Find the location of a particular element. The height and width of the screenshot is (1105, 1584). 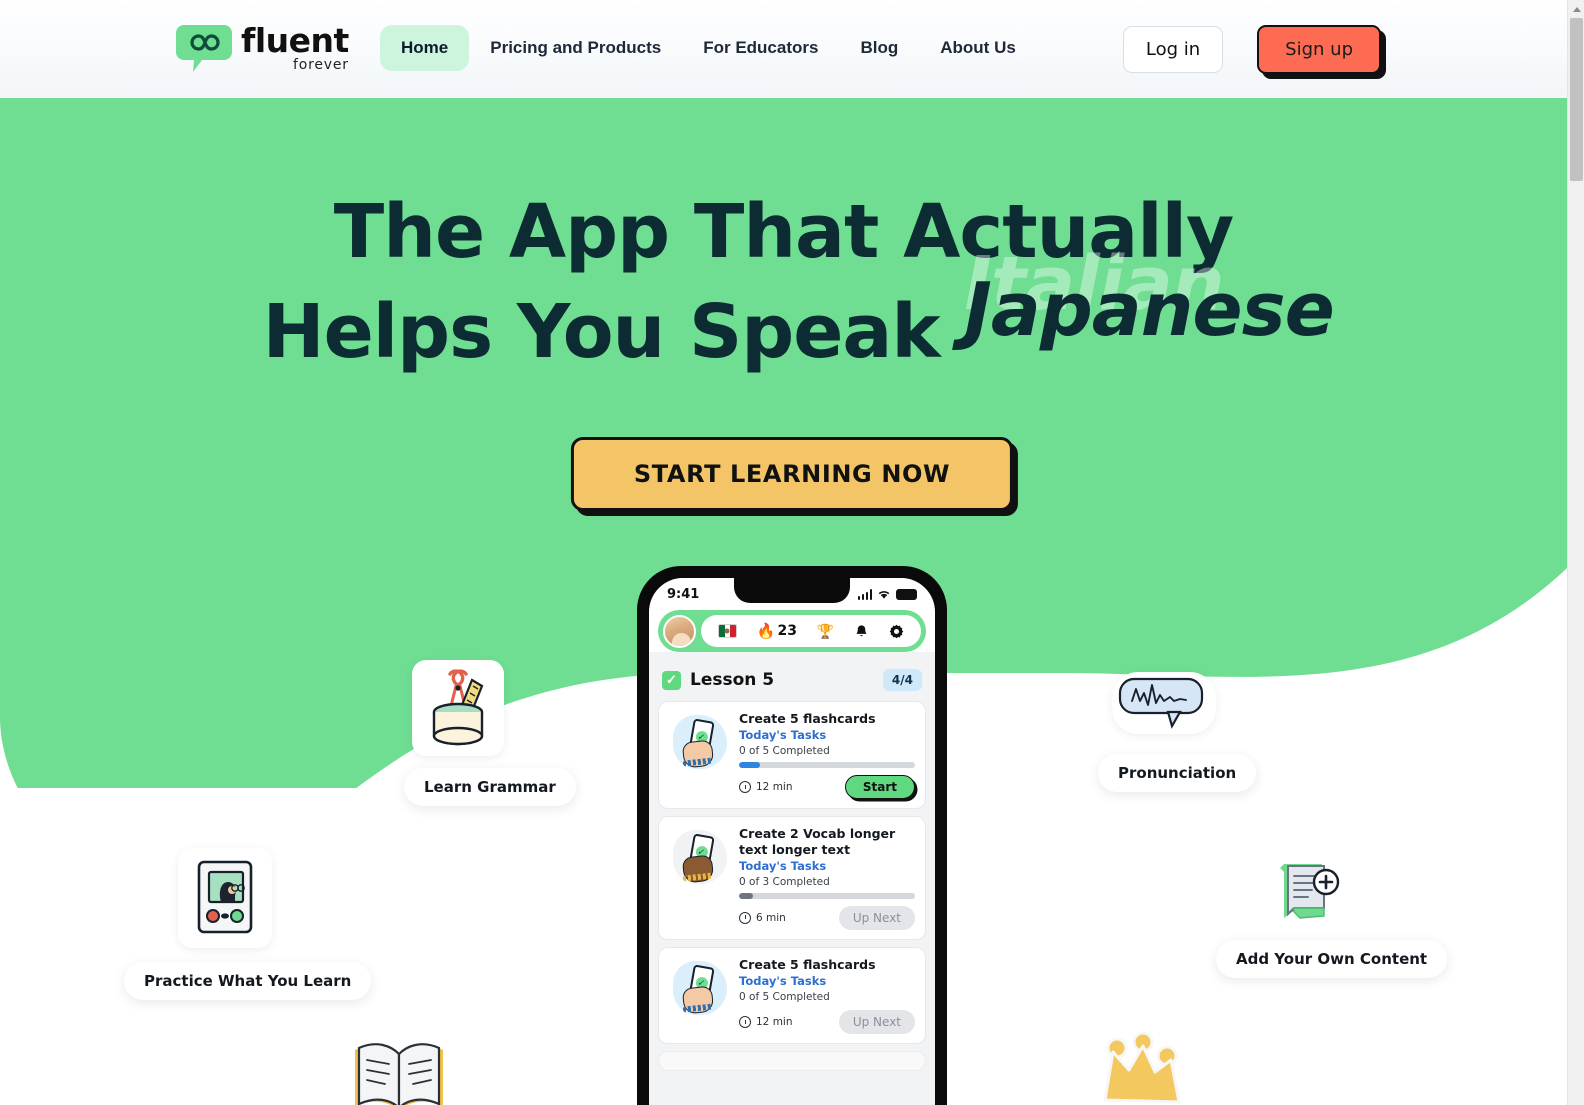

phone-top-section: 9:41 🔥 23 🏆 is located at coordinates (792, 615).